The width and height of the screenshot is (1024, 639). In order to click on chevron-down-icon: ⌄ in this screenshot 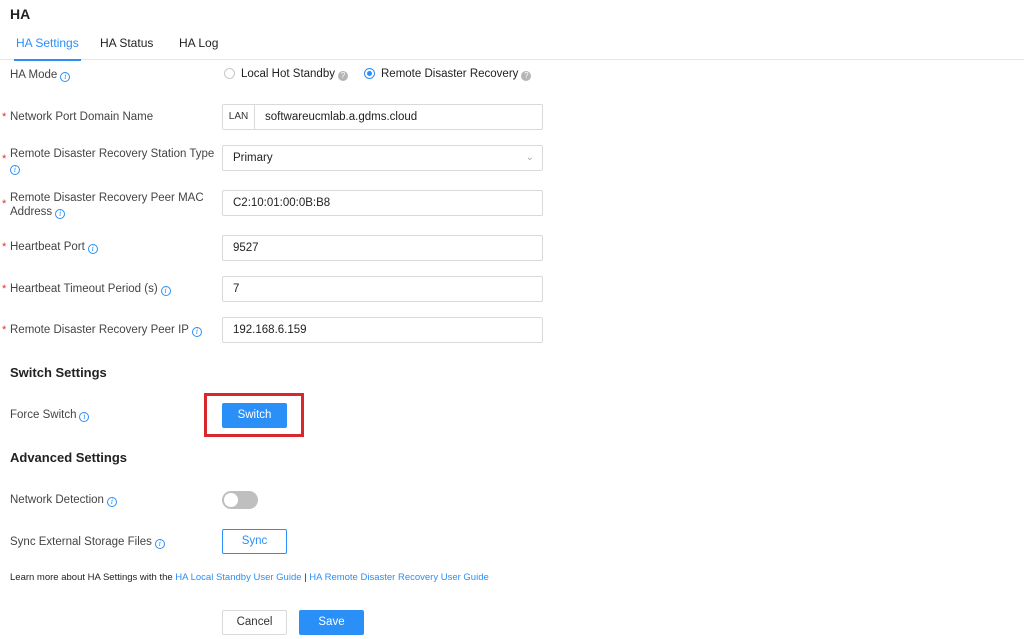, I will do `click(529, 157)`.